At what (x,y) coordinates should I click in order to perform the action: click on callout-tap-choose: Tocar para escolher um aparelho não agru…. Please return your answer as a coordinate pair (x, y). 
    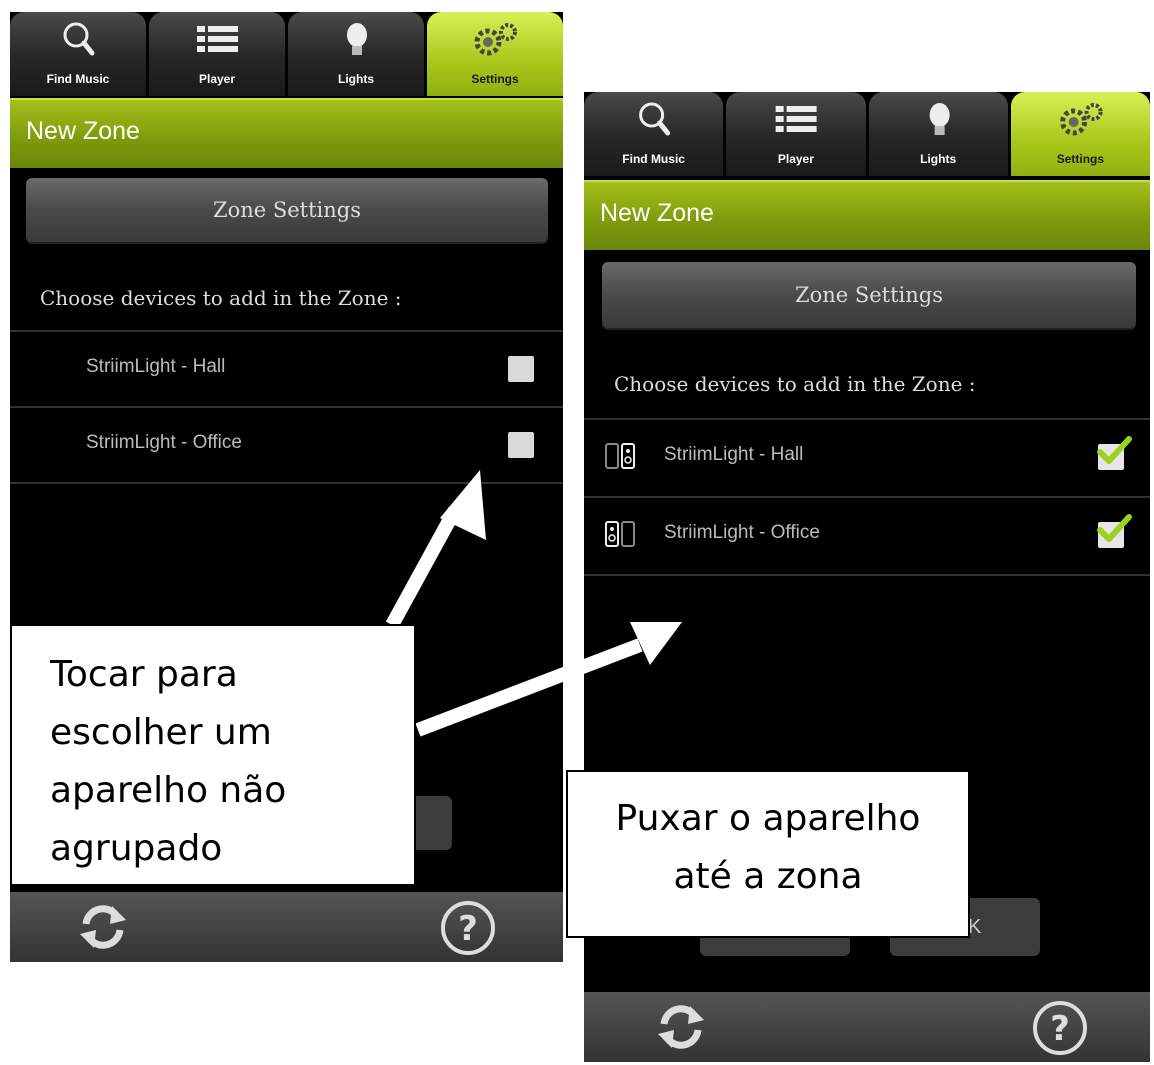
    Looking at the image, I should click on (213, 755).